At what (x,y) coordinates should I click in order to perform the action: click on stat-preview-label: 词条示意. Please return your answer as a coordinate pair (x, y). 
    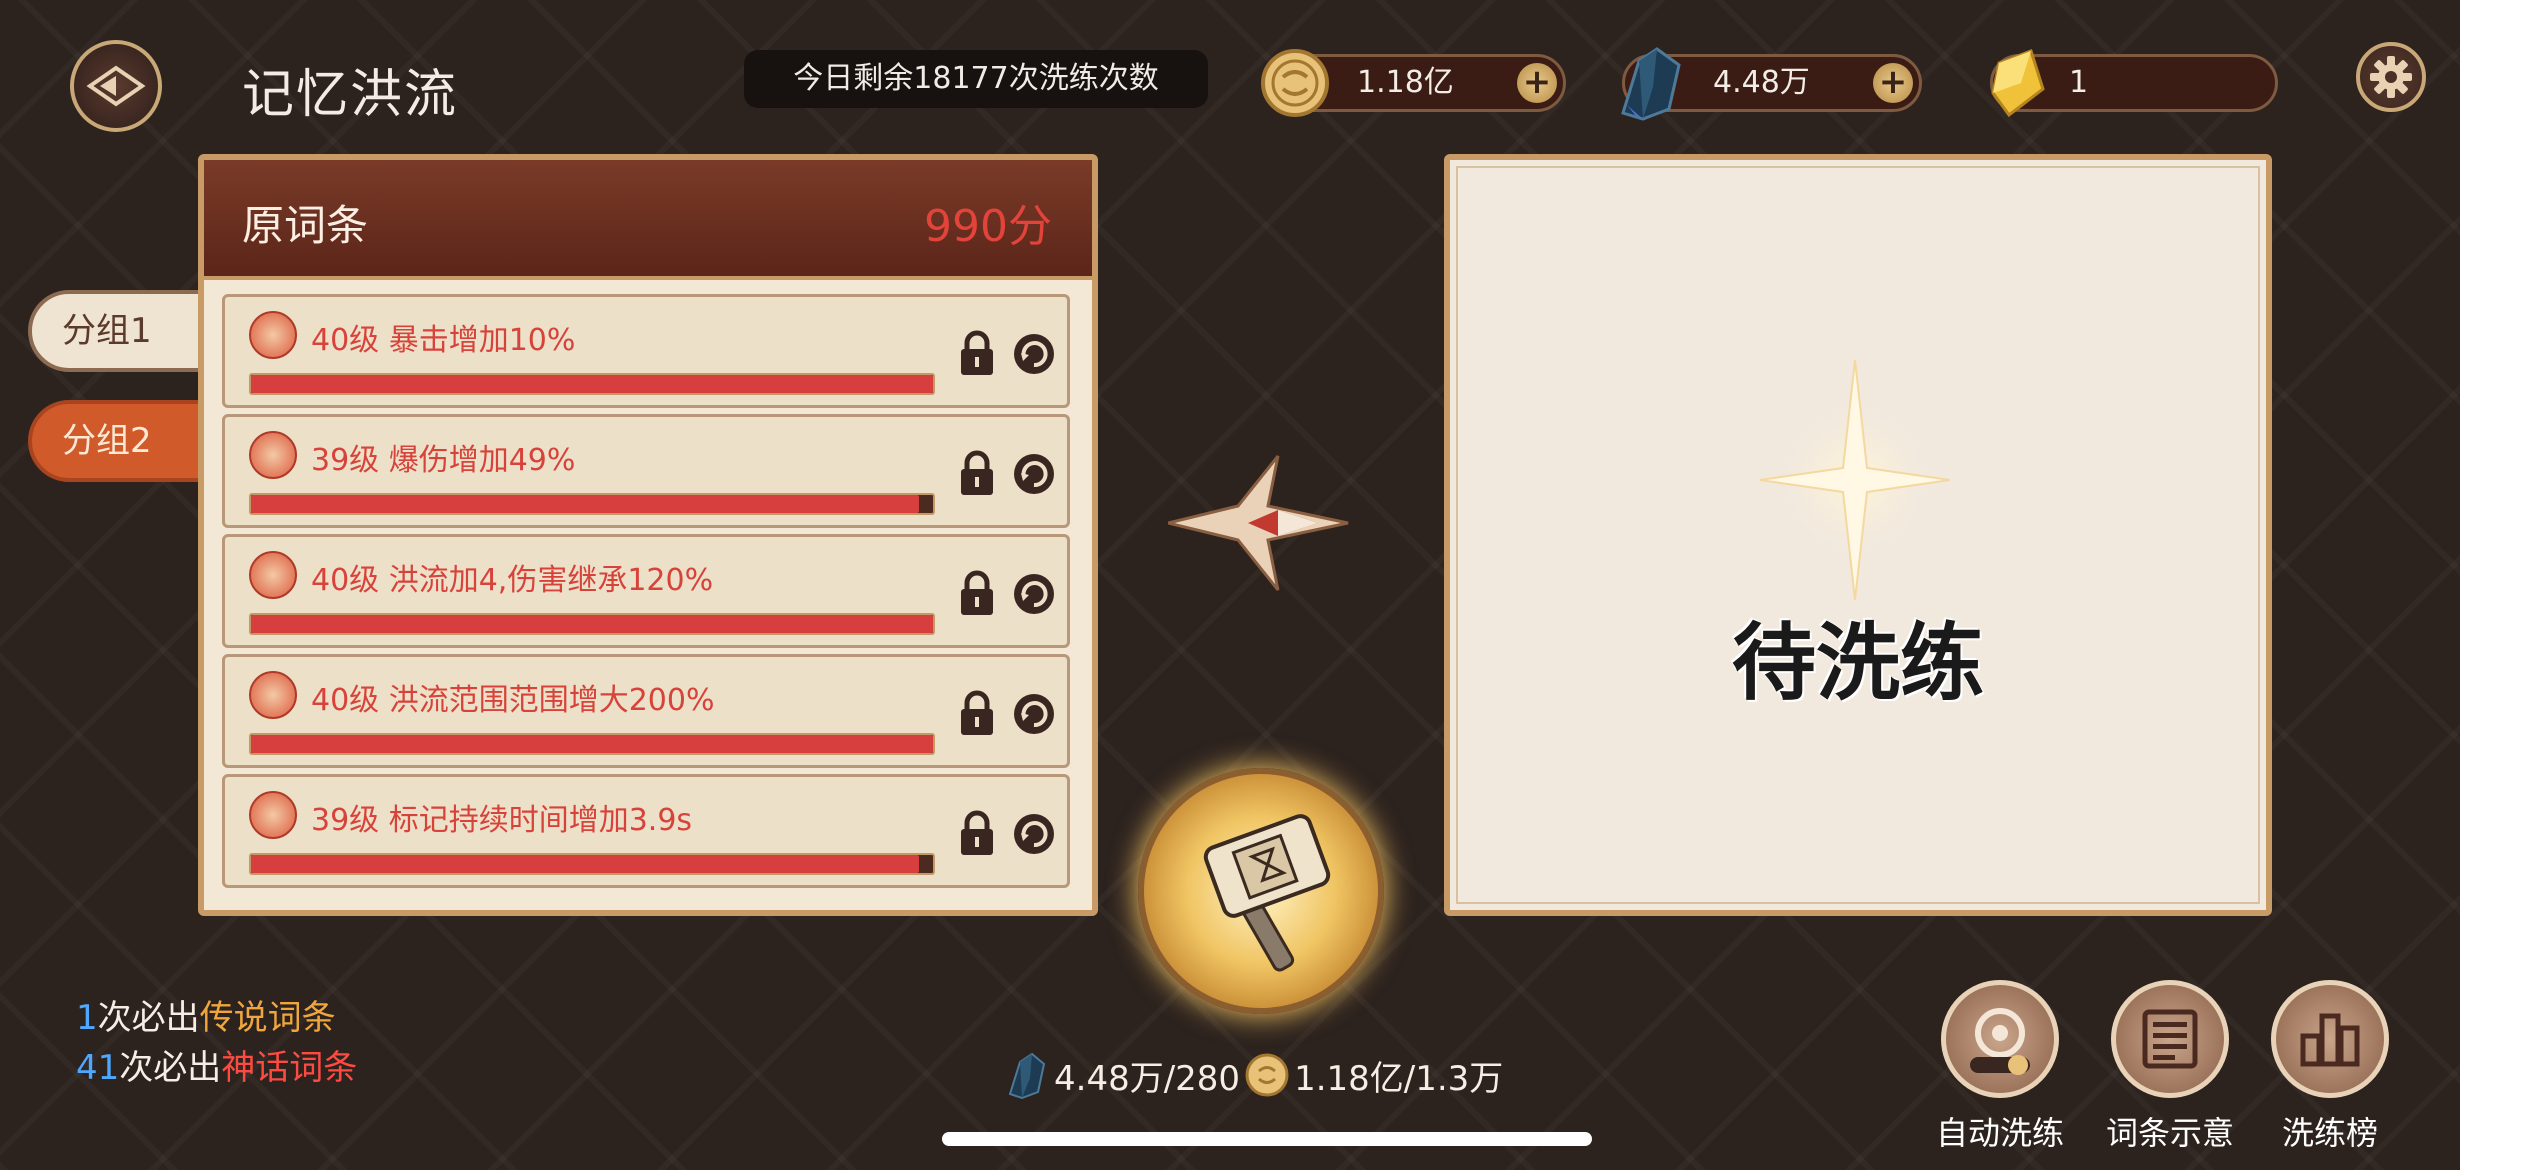
    Looking at the image, I should click on (2169, 1133).